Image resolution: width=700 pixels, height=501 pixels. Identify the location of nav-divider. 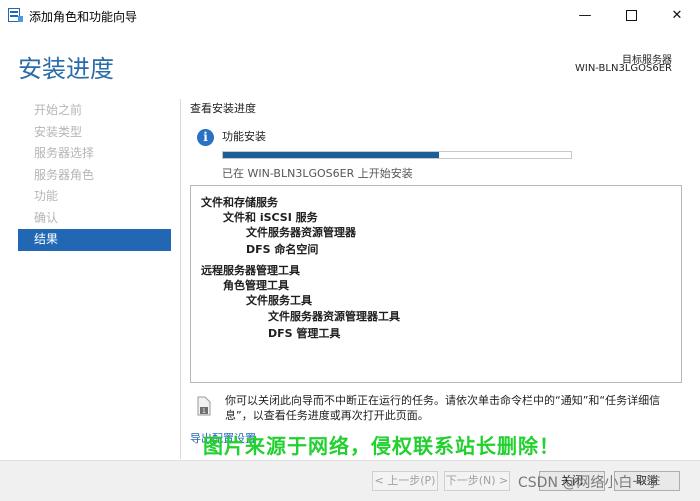
(180, 279).